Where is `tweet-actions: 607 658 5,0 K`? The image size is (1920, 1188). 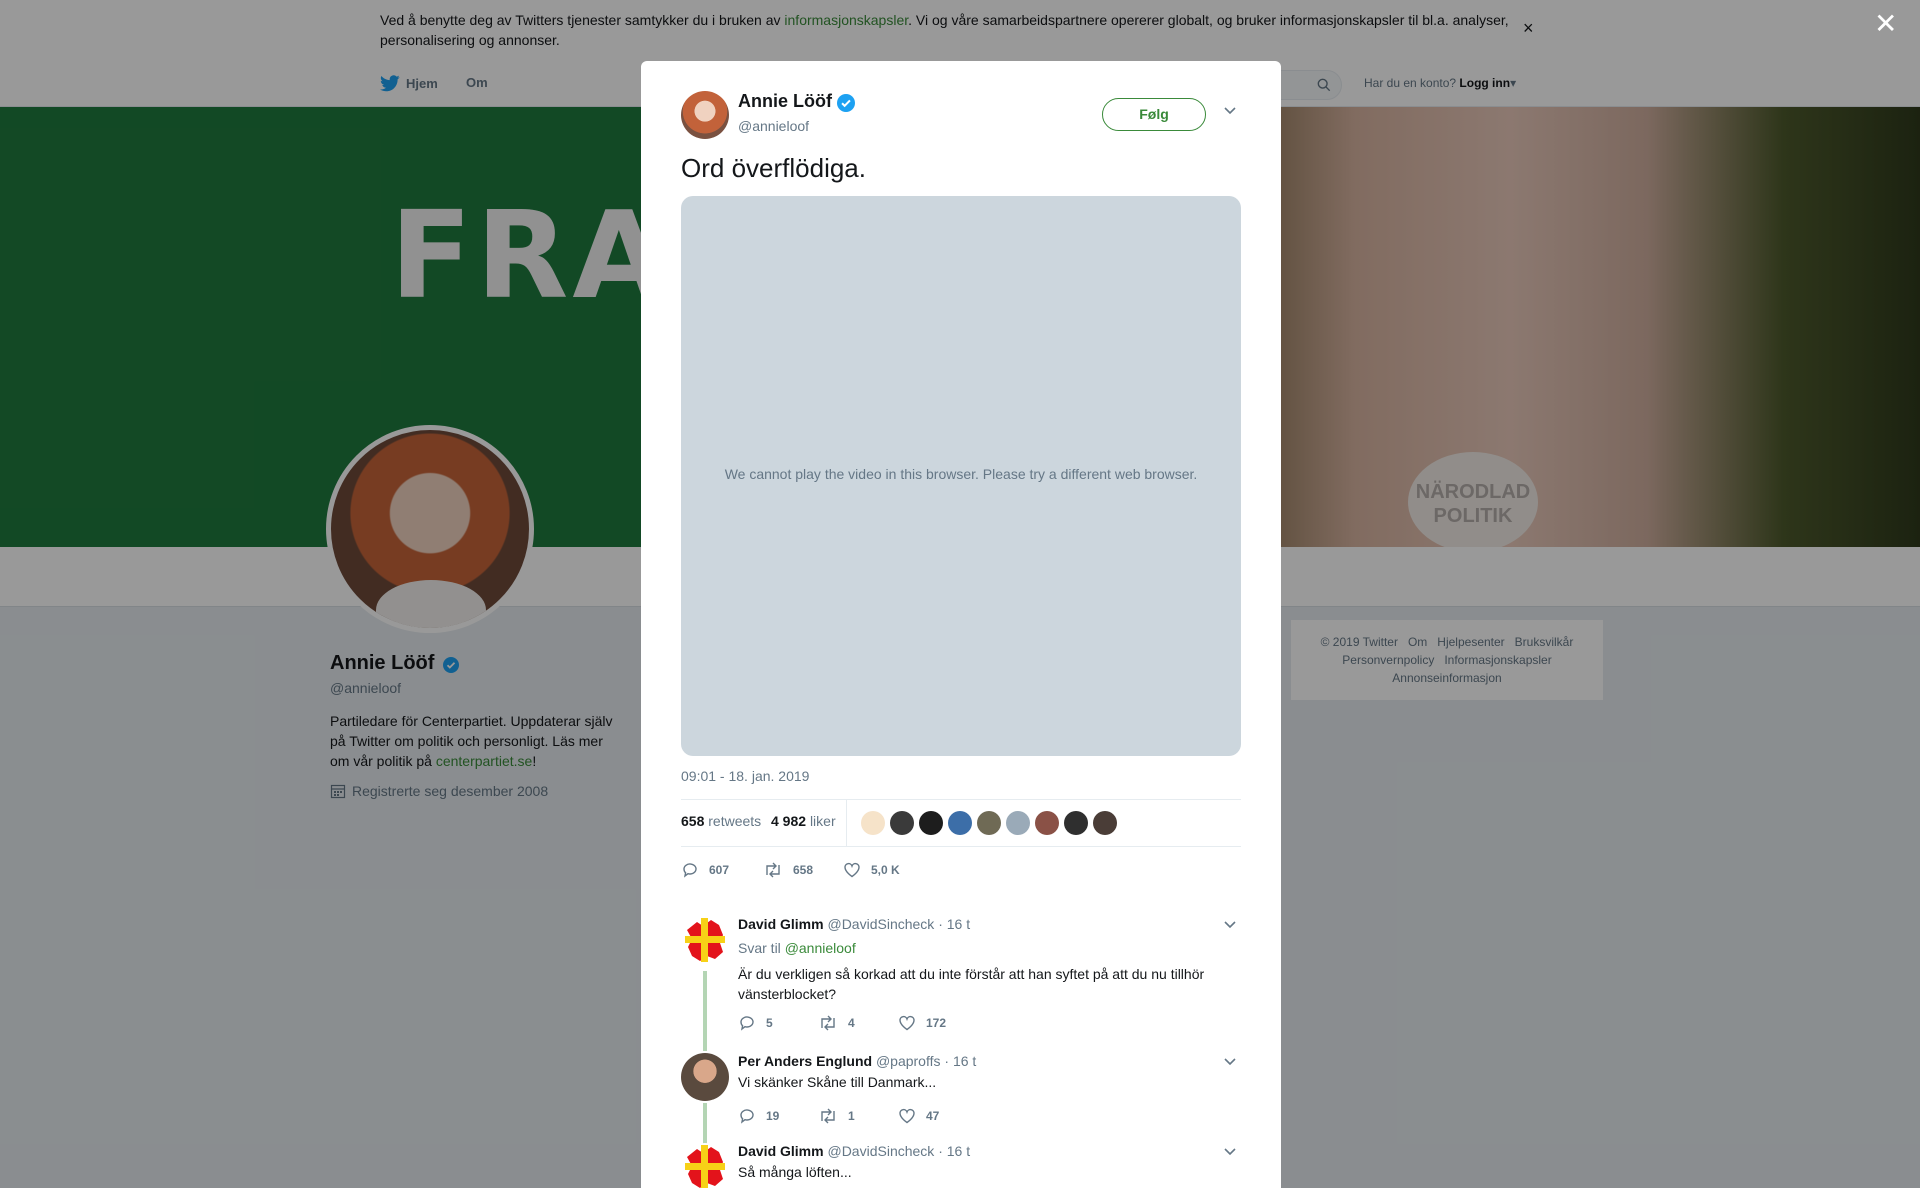 tweet-actions: 607 658 5,0 K is located at coordinates (790, 870).